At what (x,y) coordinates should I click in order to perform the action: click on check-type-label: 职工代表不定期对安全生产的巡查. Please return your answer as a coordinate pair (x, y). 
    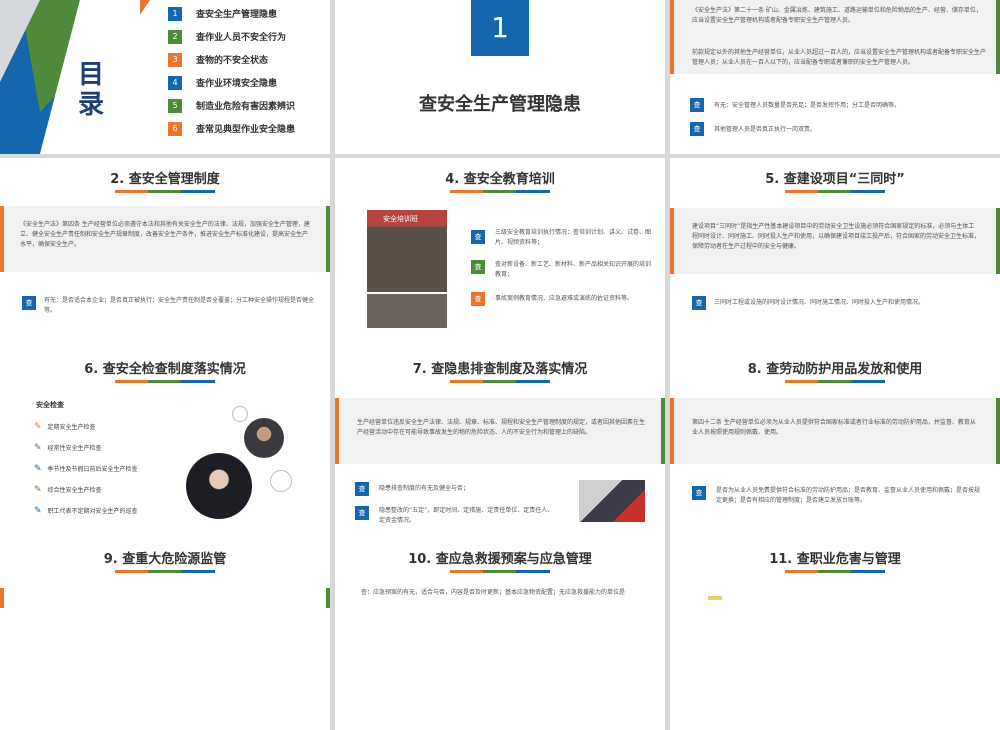
    Looking at the image, I should click on (92, 511).